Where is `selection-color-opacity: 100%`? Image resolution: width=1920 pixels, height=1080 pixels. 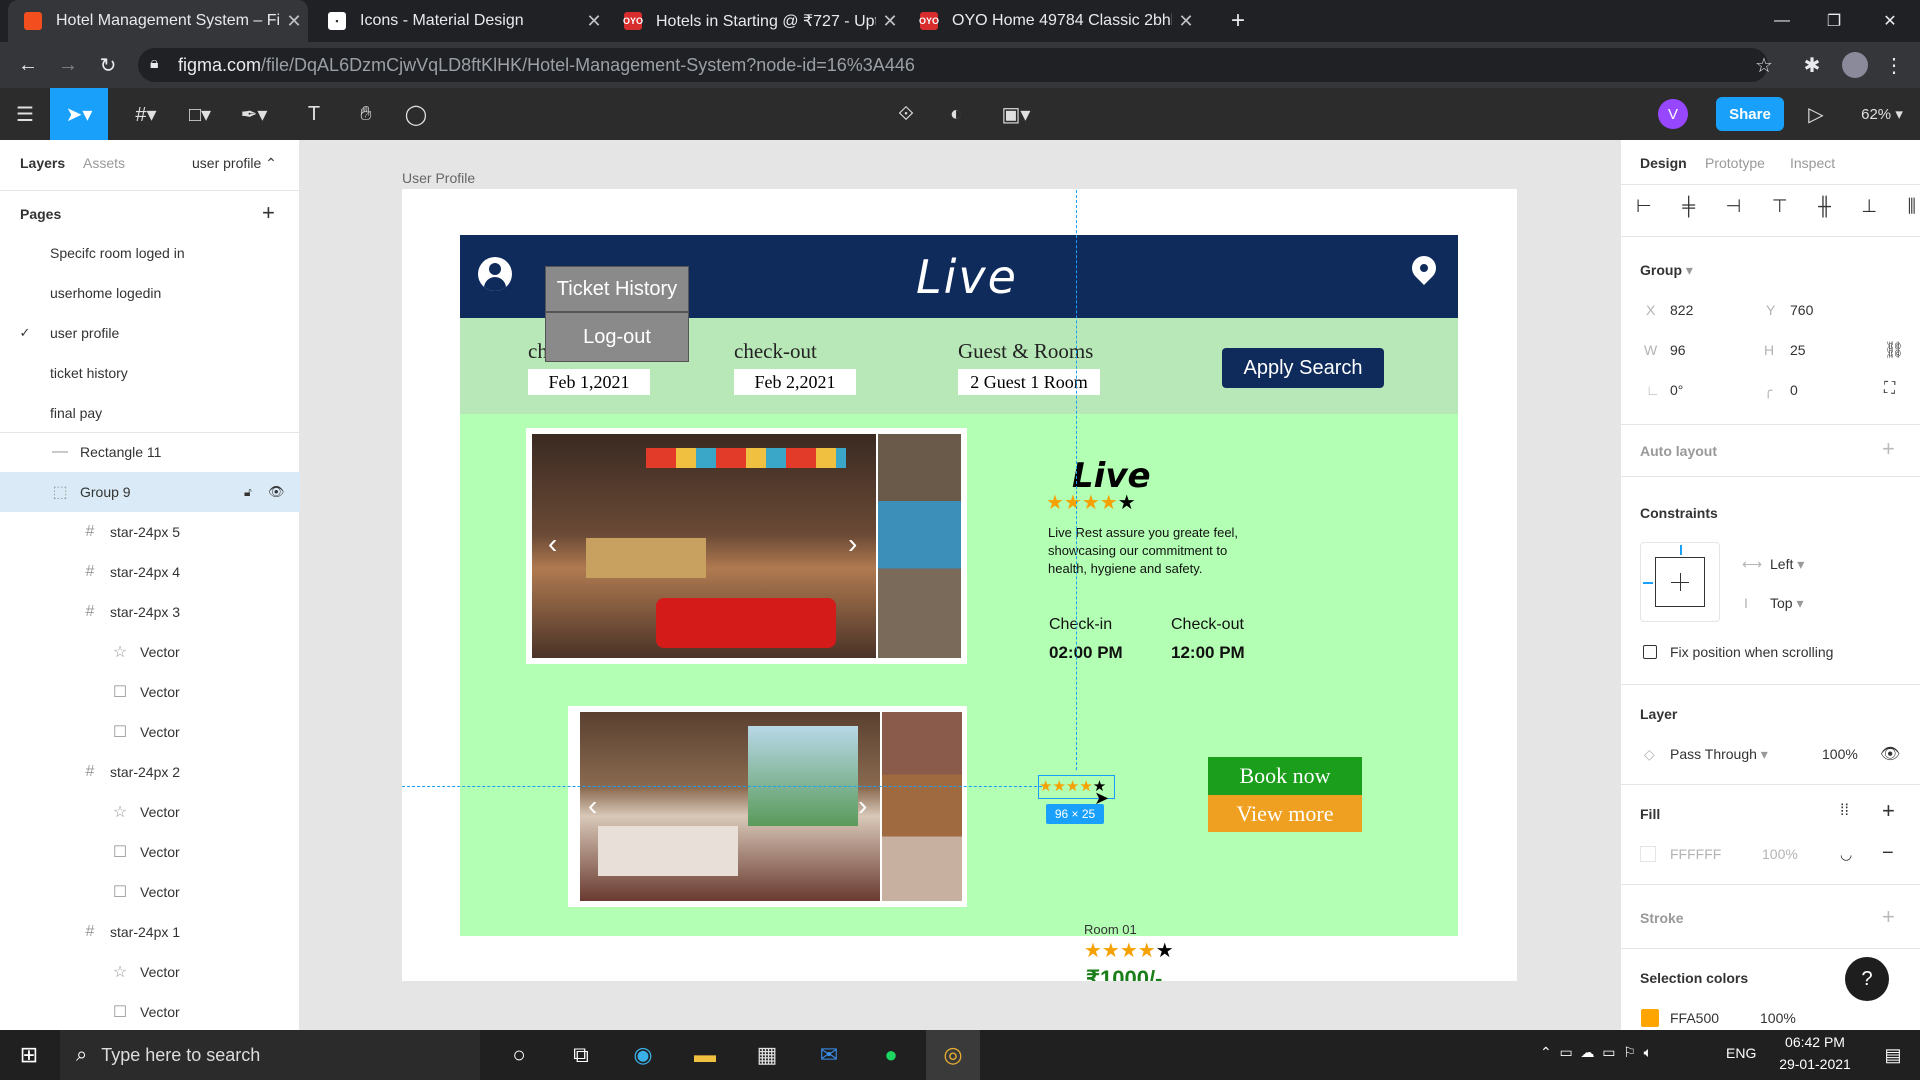
selection-color-opacity: 100% is located at coordinates (1778, 1018).